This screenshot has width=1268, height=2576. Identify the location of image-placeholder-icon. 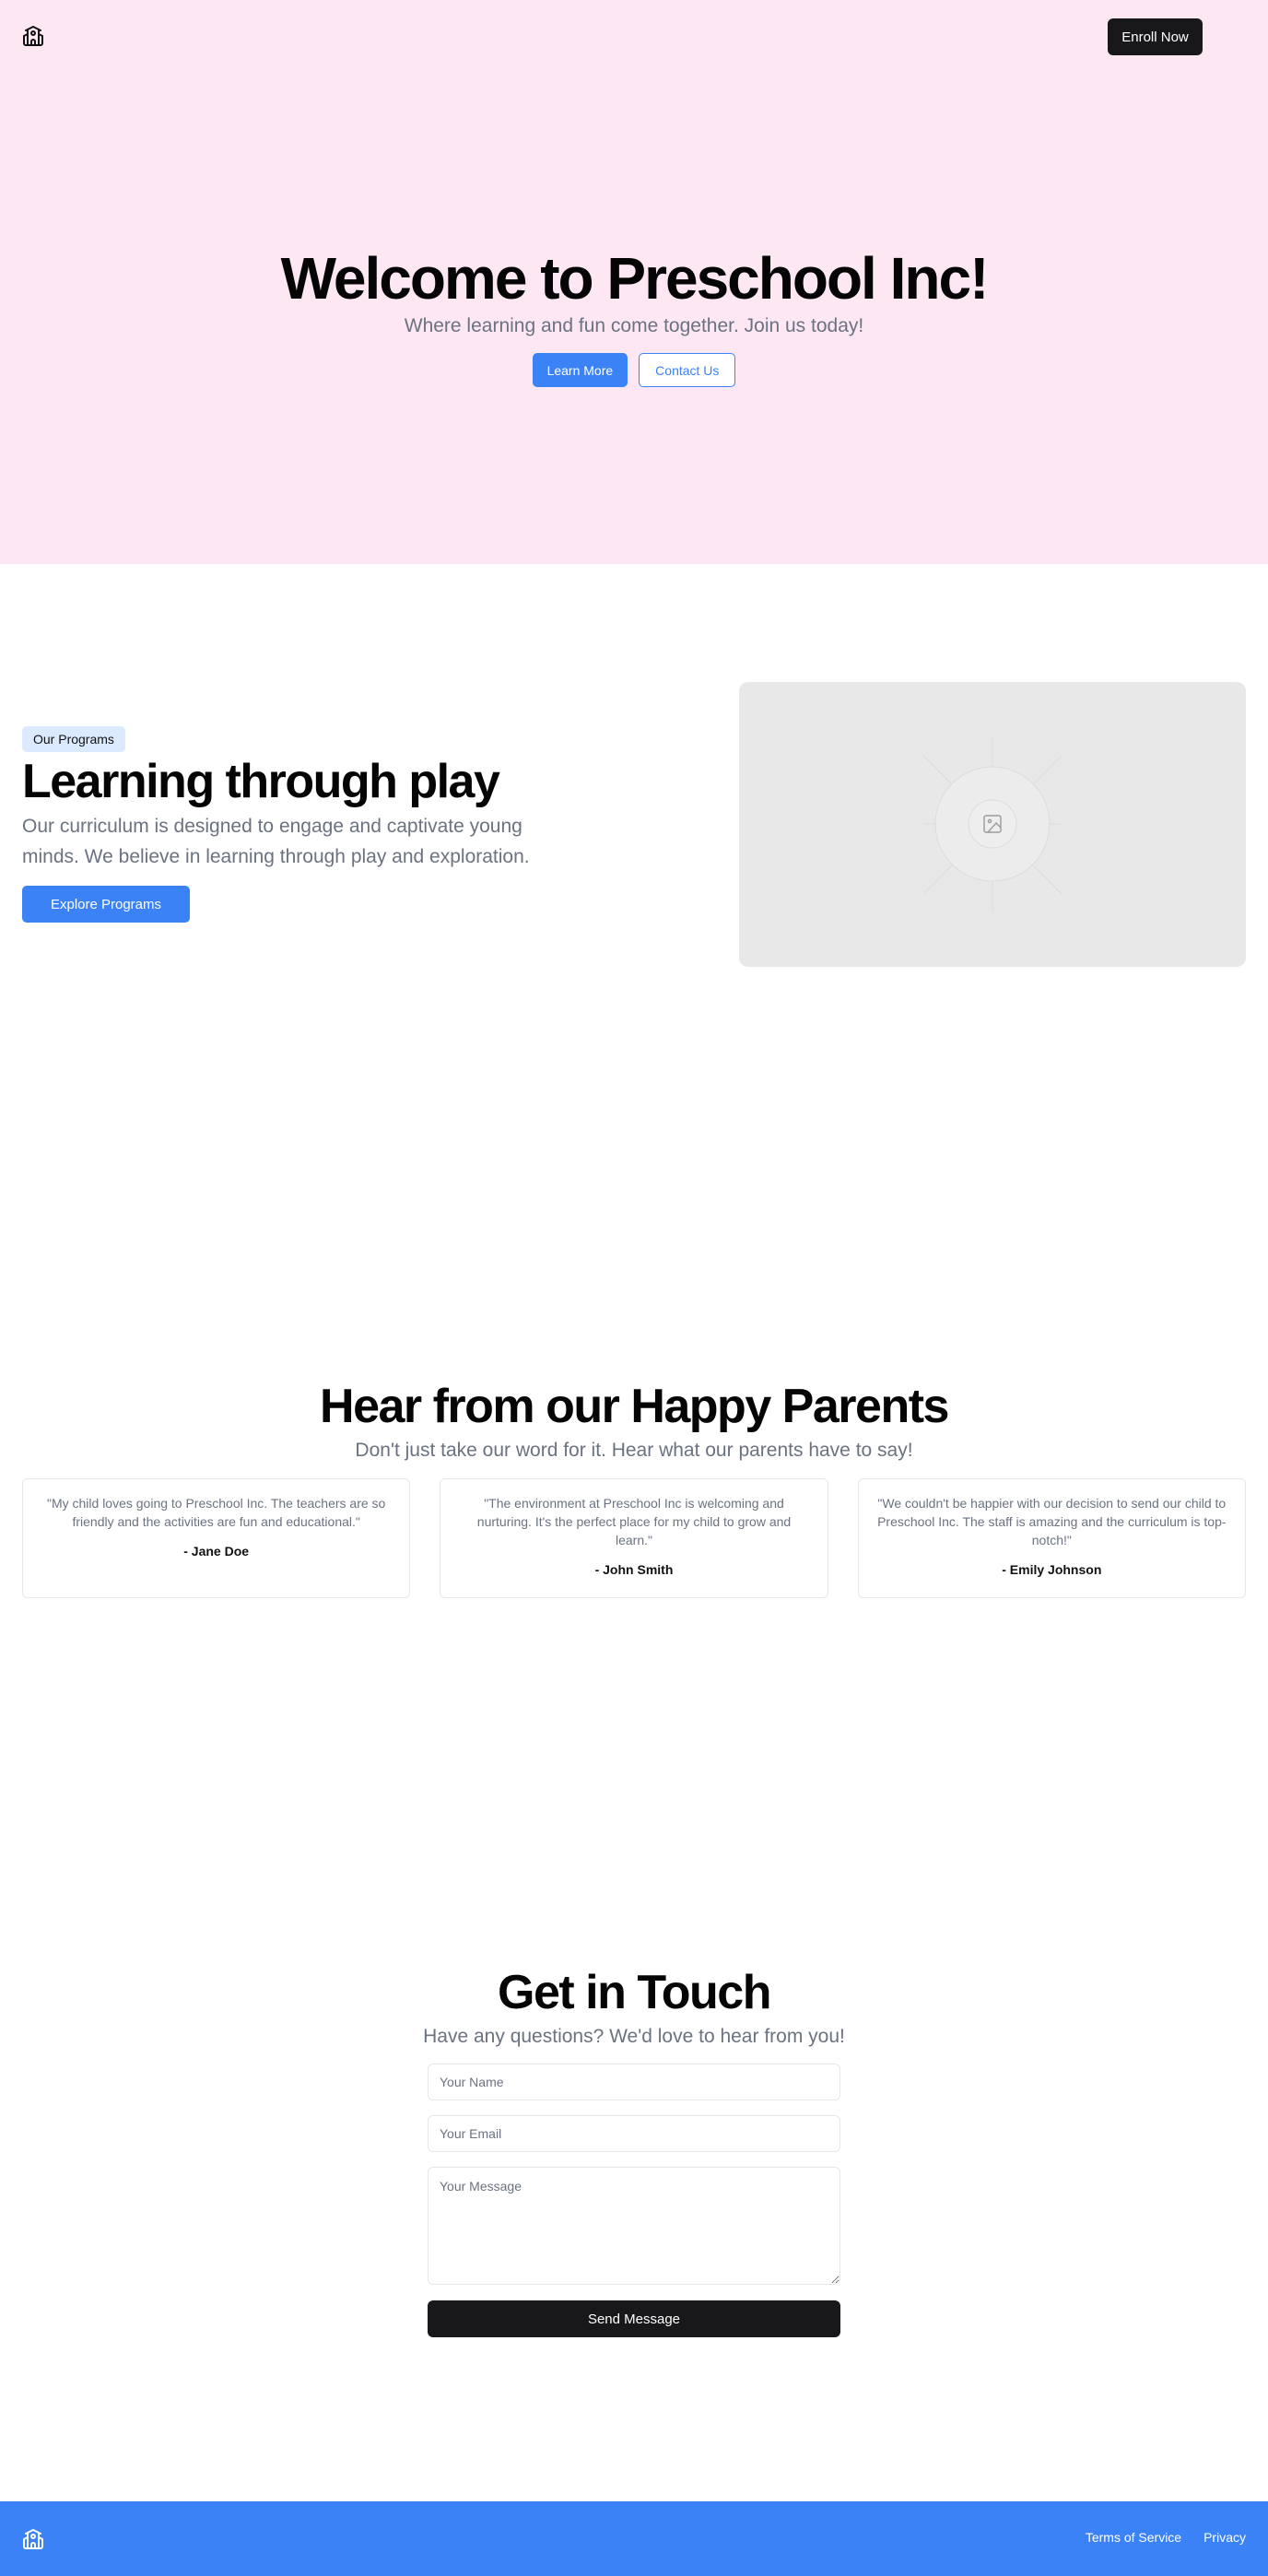
(992, 824).